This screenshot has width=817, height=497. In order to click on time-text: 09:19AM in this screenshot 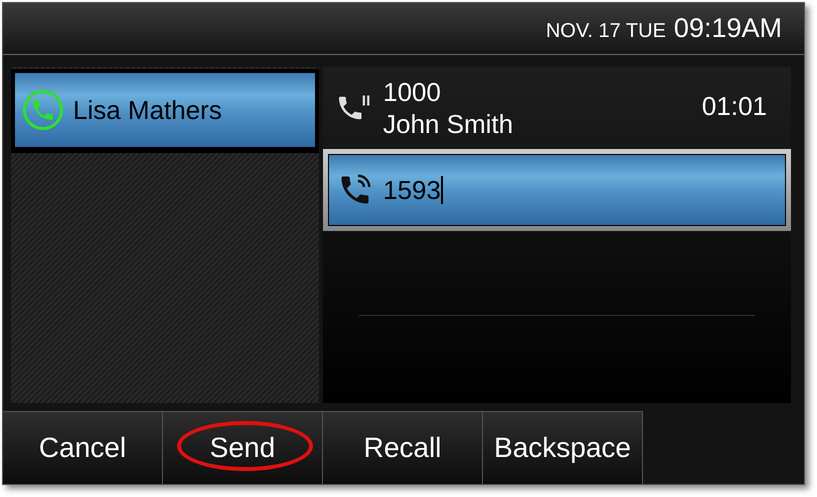, I will do `click(728, 29)`.